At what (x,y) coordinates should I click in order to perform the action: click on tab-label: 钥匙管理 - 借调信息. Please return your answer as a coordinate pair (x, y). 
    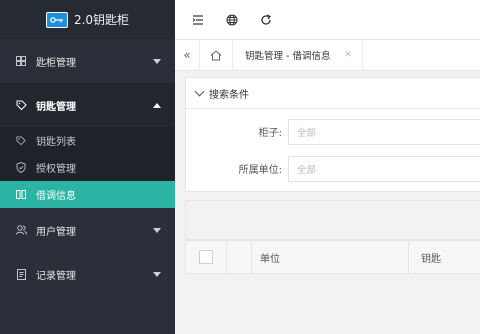
    Looking at the image, I should click on (288, 56).